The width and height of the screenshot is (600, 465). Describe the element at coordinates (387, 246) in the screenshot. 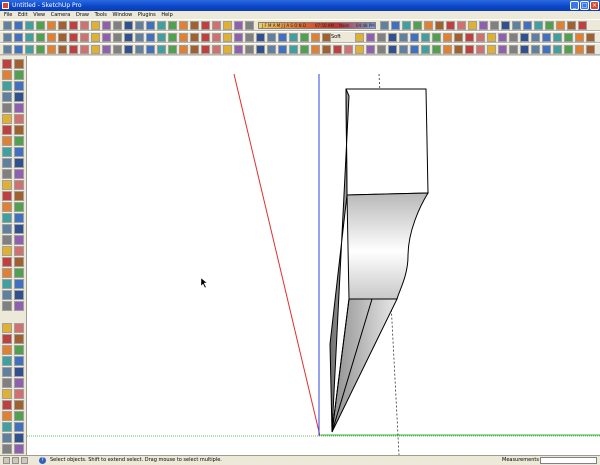

I see `model-curved-face` at that location.